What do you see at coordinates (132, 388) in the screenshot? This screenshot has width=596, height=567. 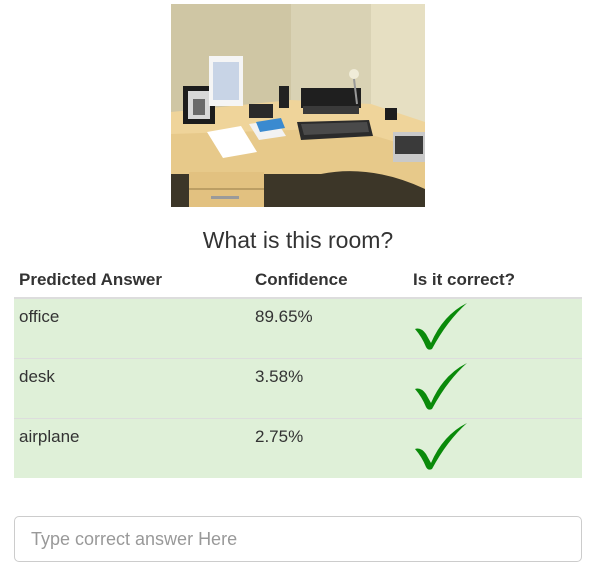 I see `answer-cell: desk` at bounding box center [132, 388].